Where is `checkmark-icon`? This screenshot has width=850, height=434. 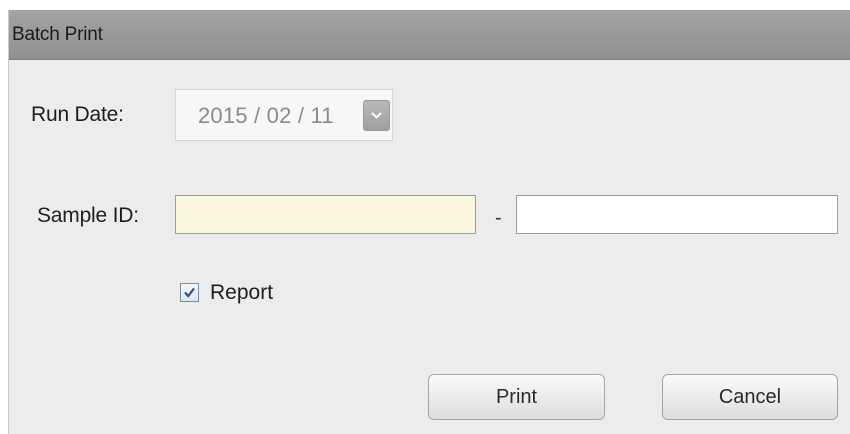
checkmark-icon is located at coordinates (189, 292).